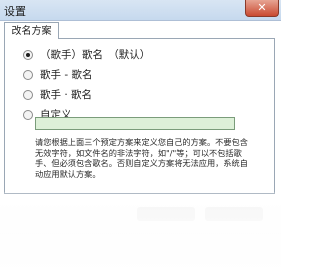  Describe the element at coordinates (95, 55) in the screenshot. I see `option-label: （歌手）歌名 （默认）` at that location.